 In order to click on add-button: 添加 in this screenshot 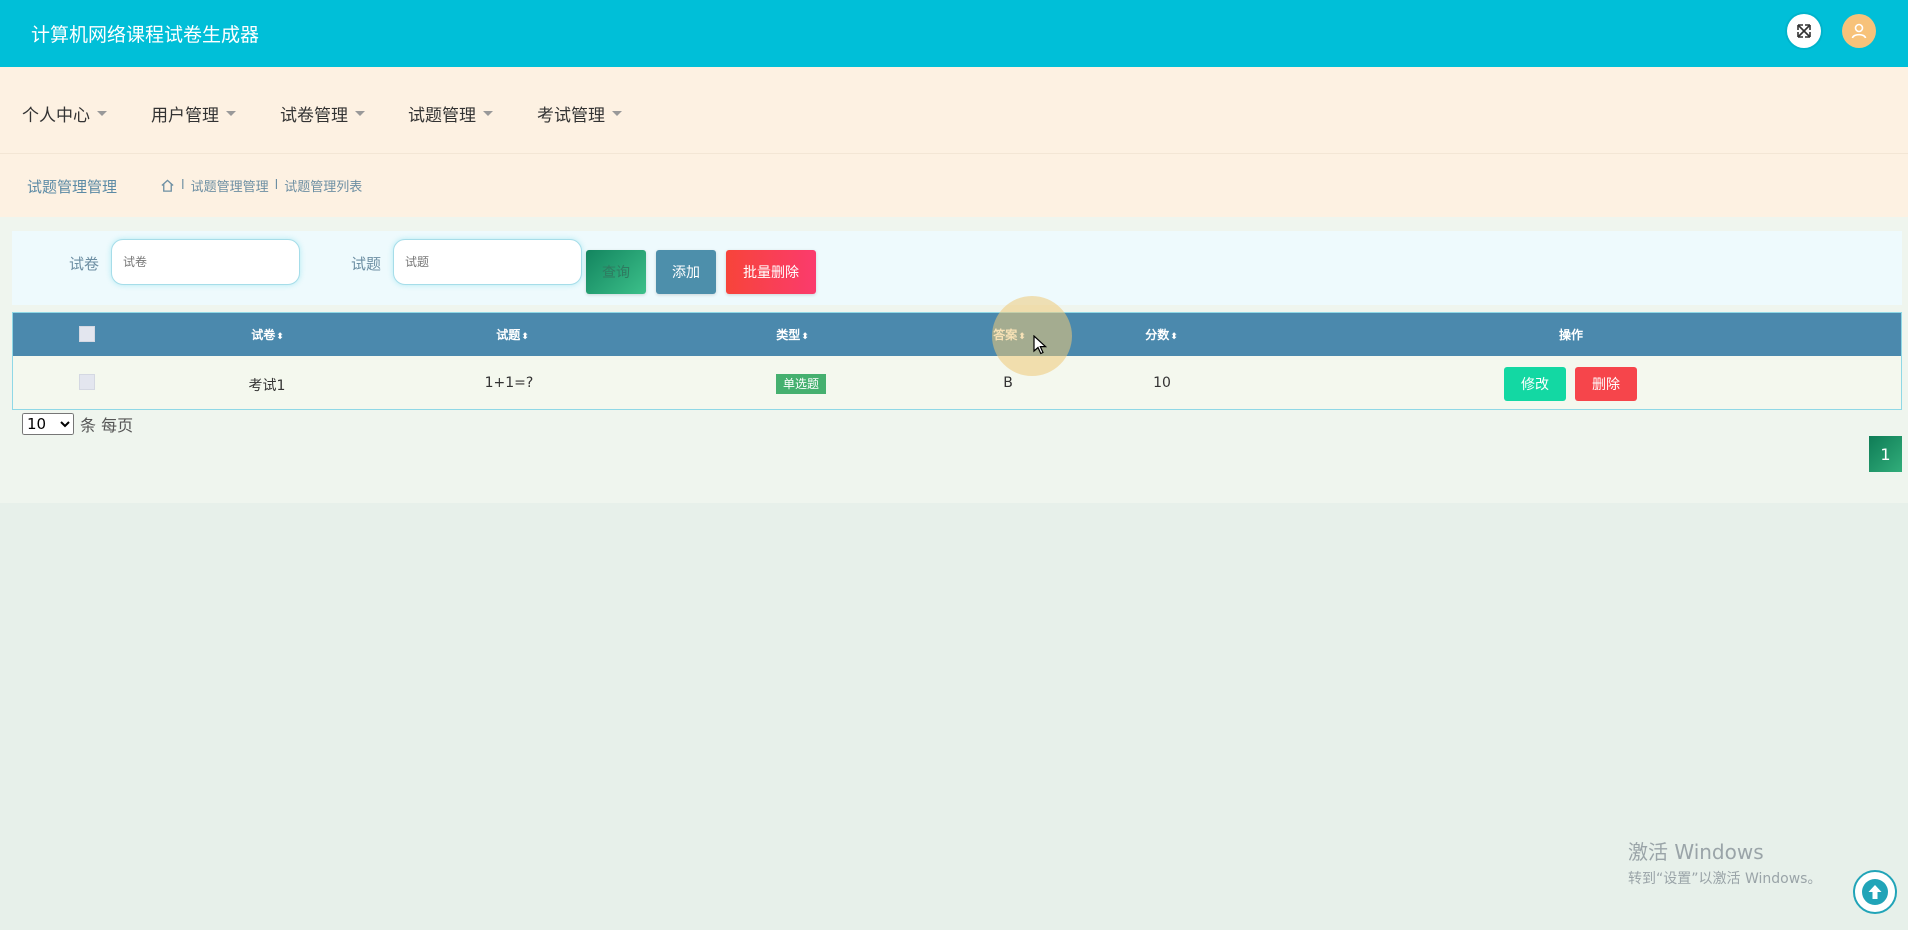, I will do `click(686, 272)`.